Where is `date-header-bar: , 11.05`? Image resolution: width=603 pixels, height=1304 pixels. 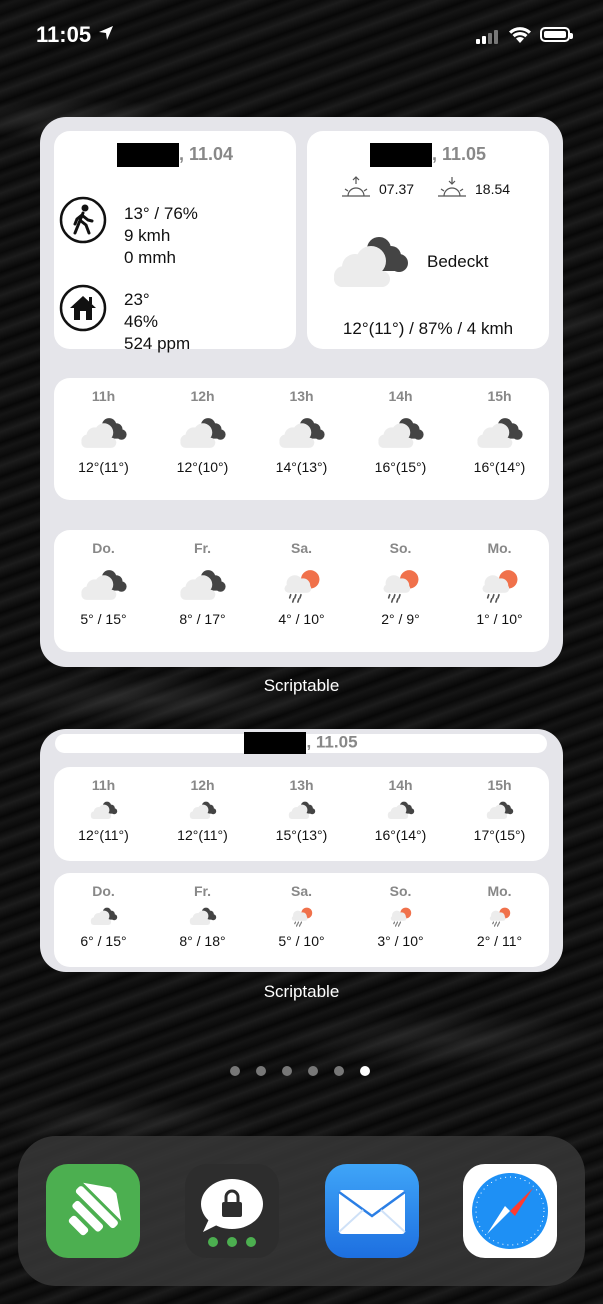 date-header-bar: , 11.05 is located at coordinates (301, 743).